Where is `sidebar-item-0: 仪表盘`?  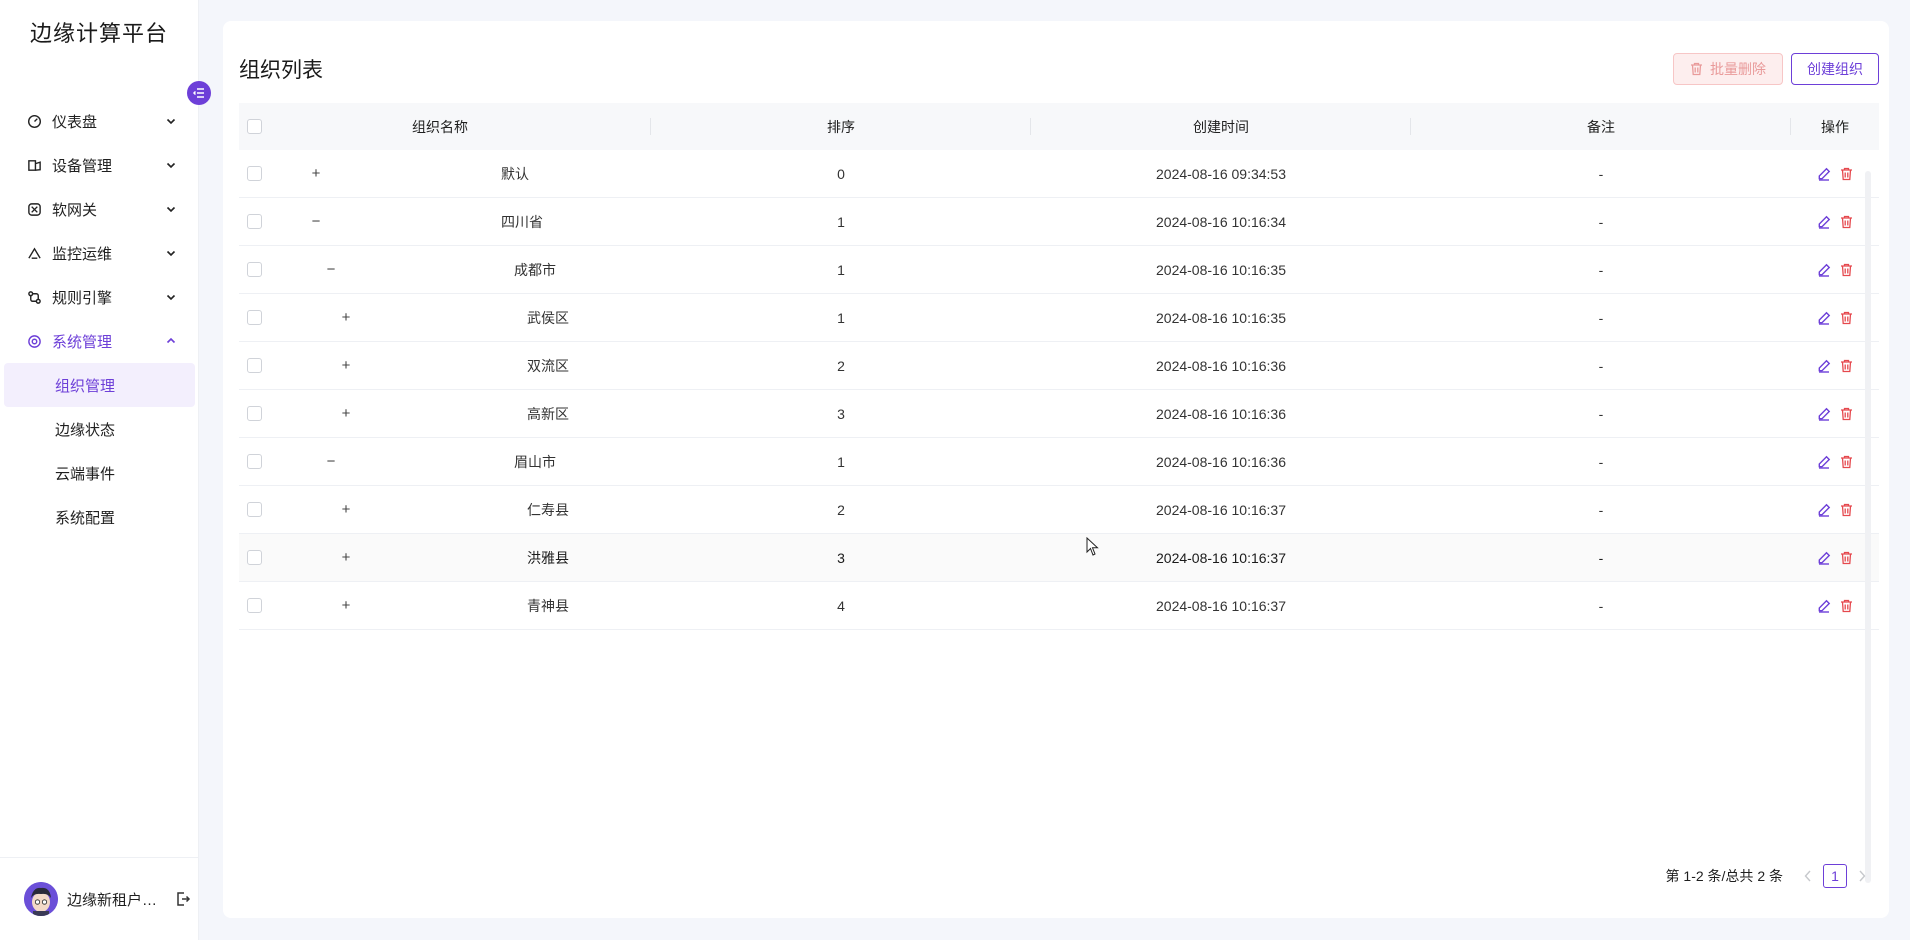 sidebar-item-0: 仪表盘 is located at coordinates (99, 121).